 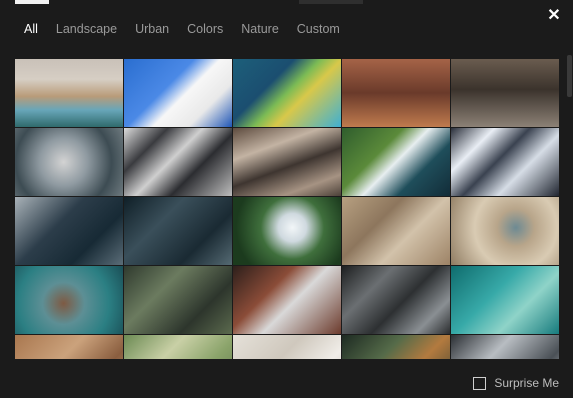 I want to click on tab-nature: Nature, so click(x=260, y=29).